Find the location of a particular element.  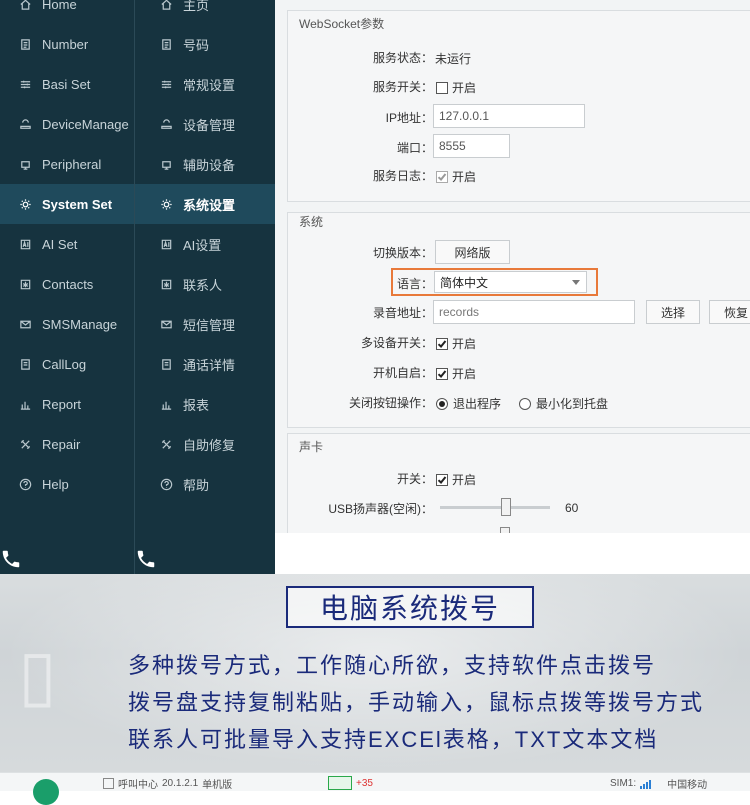

sound-switch-checkbox: 开启 is located at coordinates (456, 479).